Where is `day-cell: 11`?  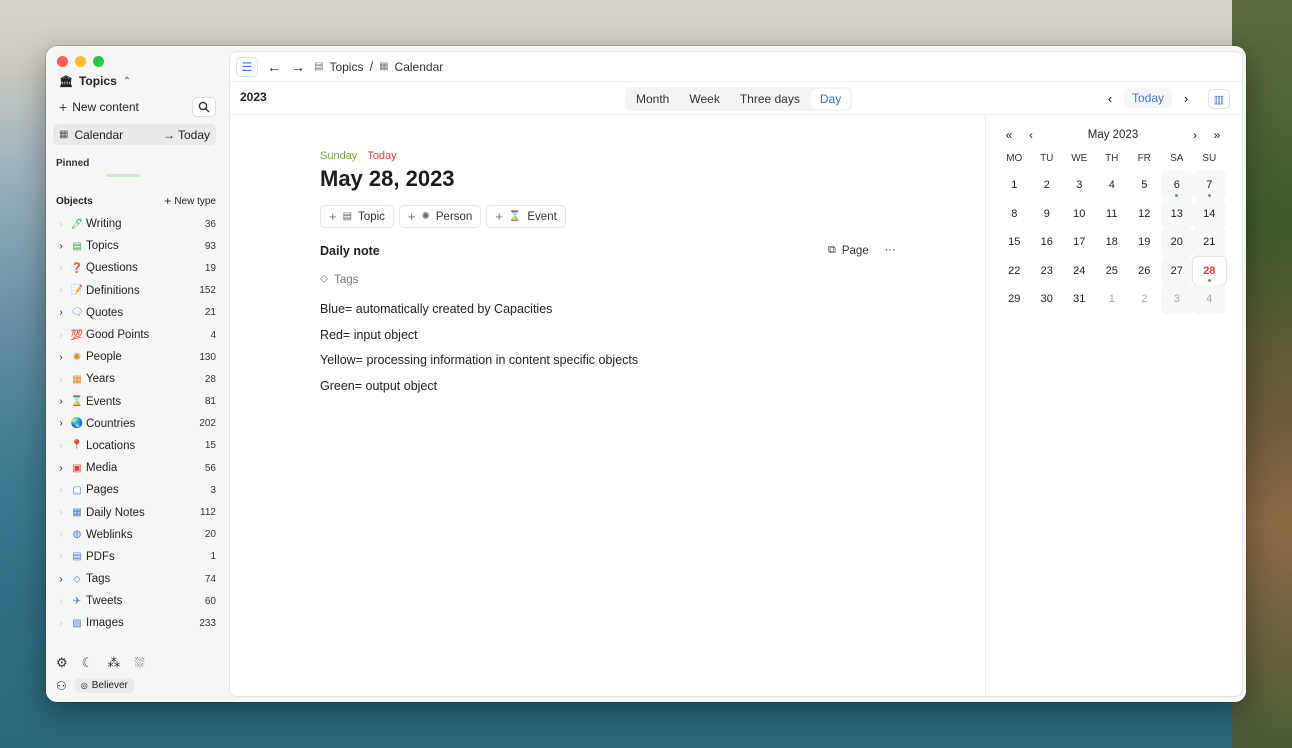
day-cell: 11 is located at coordinates (1112, 214).